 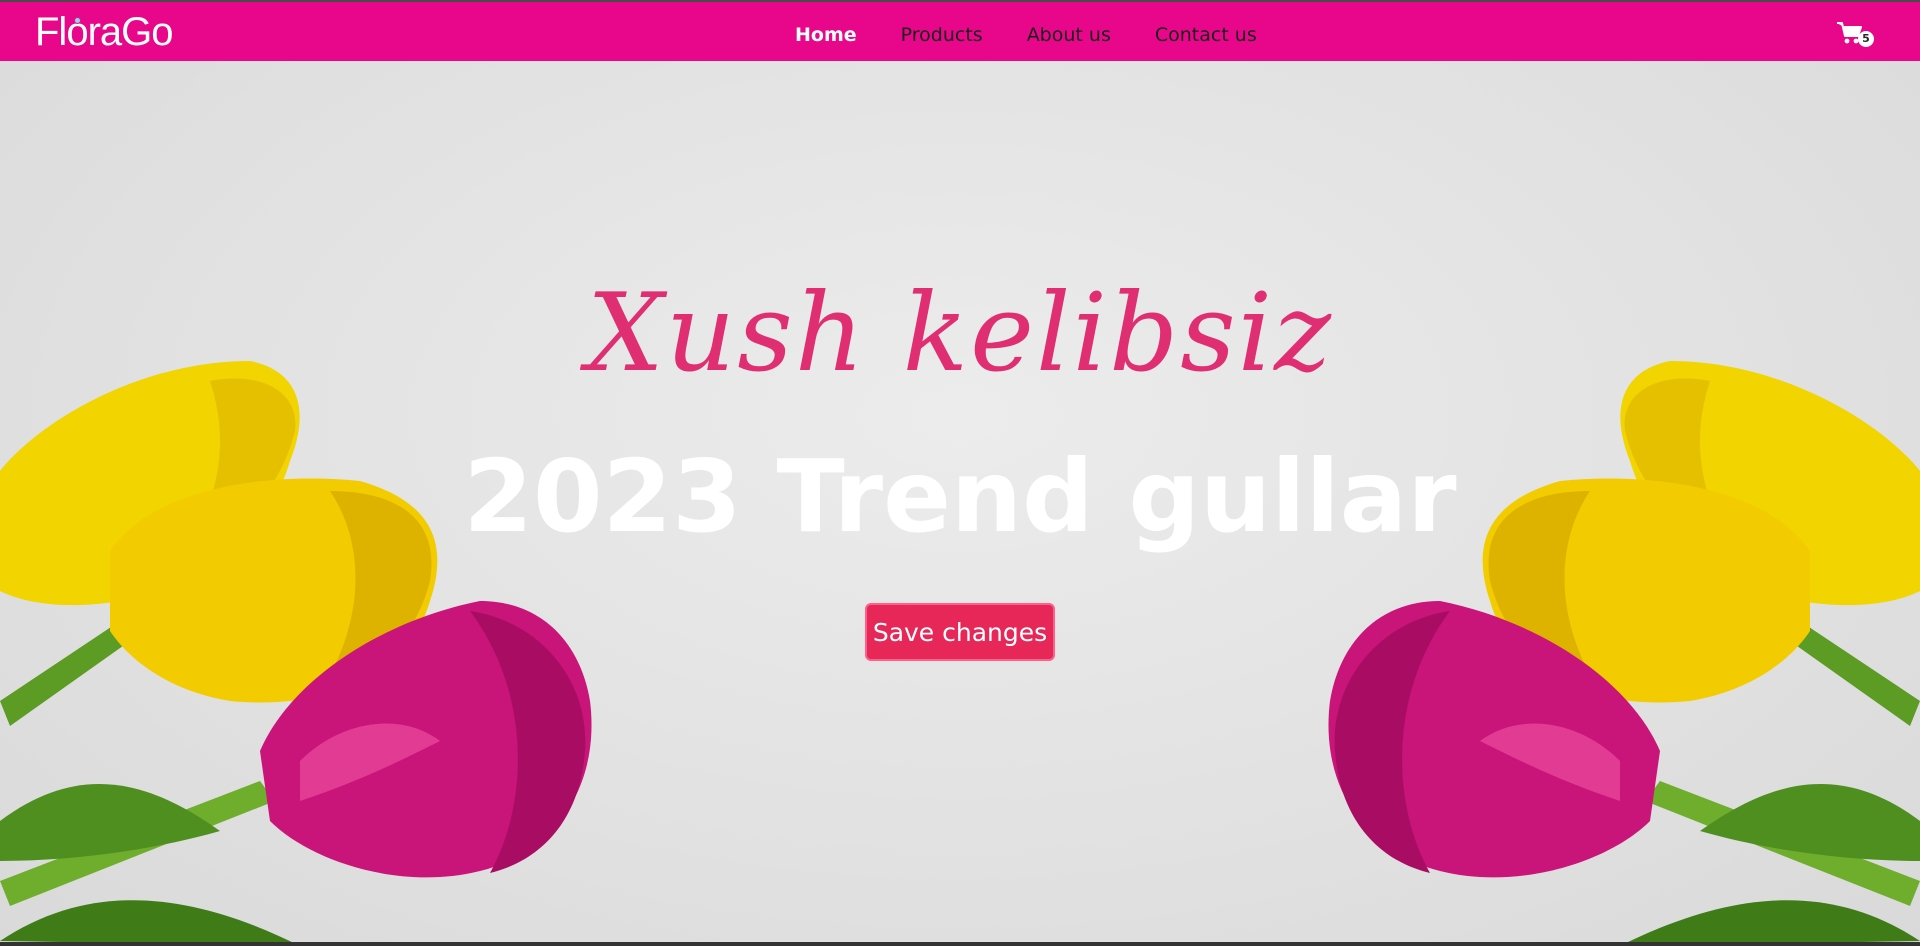 I want to click on nav-about-us: About us, so click(x=1069, y=35).